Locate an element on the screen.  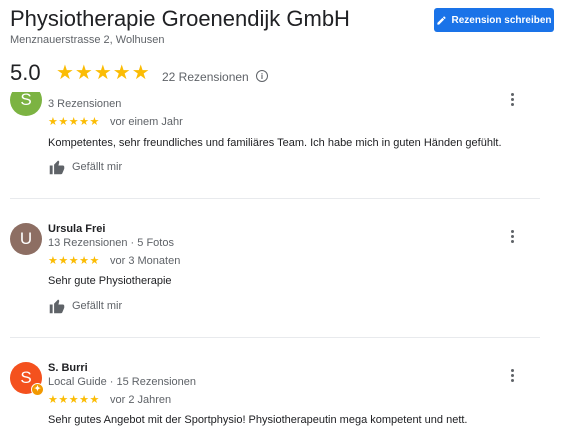
reviewer-name: S. Burri is located at coordinates (68, 368).